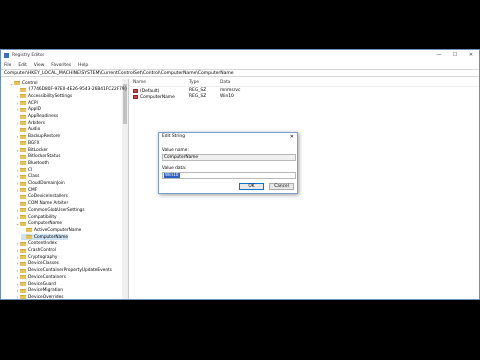  What do you see at coordinates (240, 55) in the screenshot?
I see `title-bar: Registry Editor — ☐ ✕` at bounding box center [240, 55].